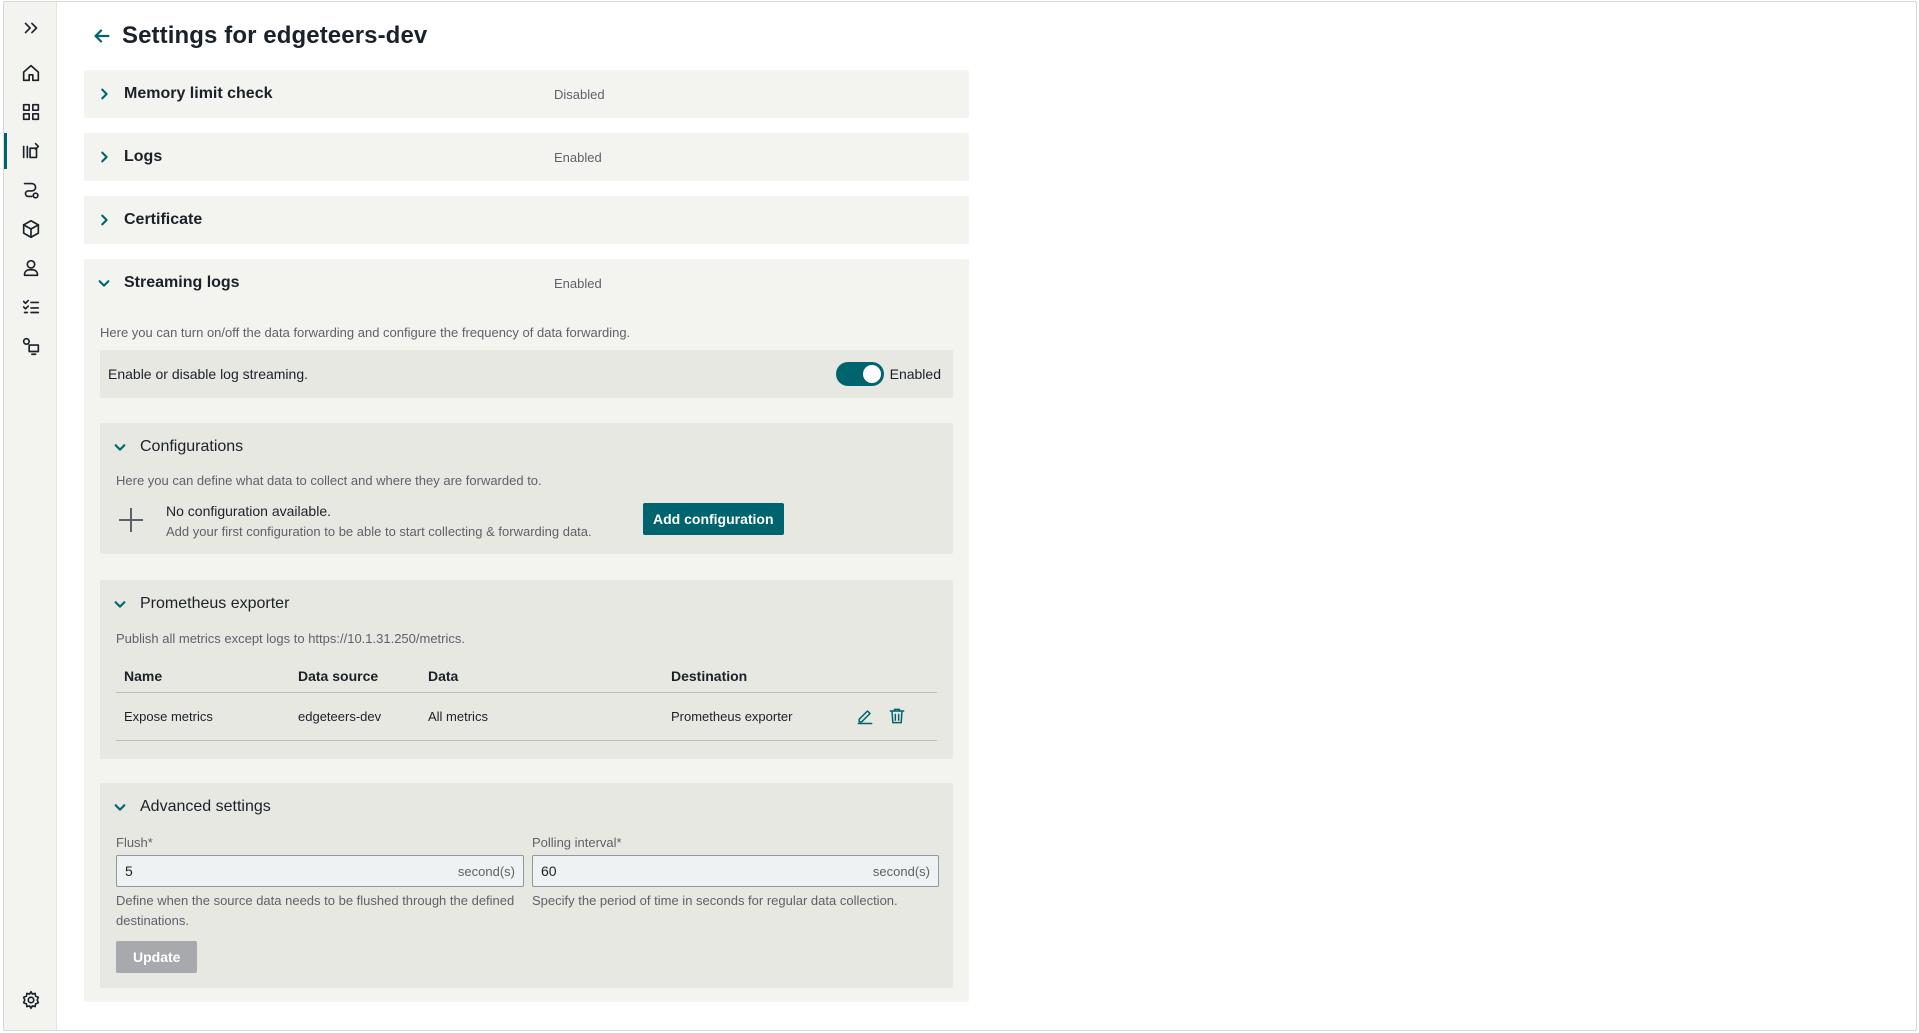 This screenshot has width=1919, height=1033. Describe the element at coordinates (163, 219) in the screenshot. I see `panel-title: Certificate` at that location.